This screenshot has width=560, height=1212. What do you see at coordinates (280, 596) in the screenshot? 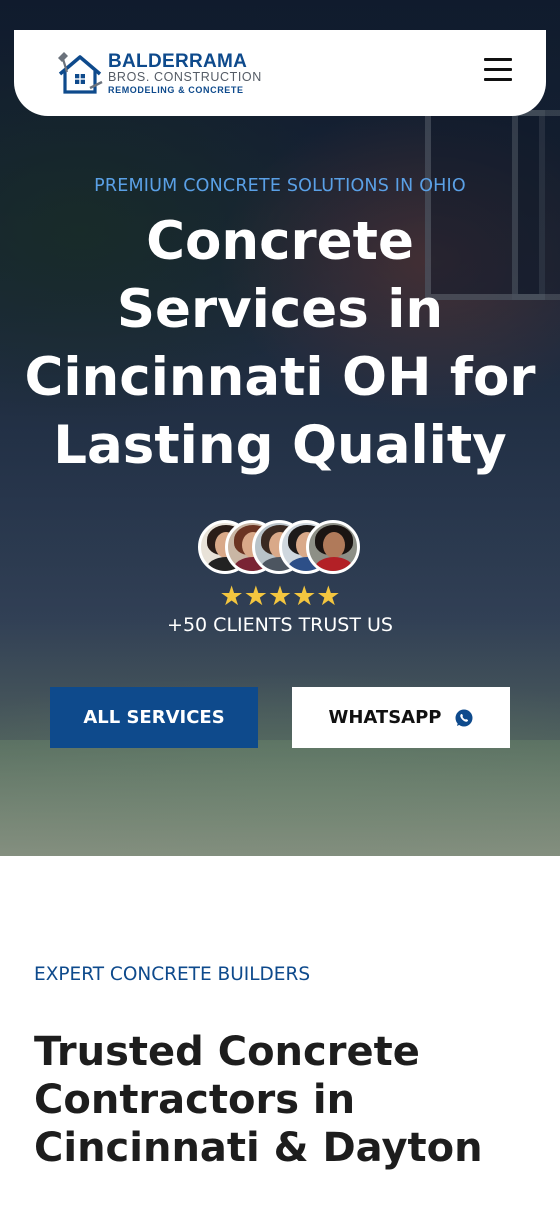
I see `rating-stars: ★★★★★` at bounding box center [280, 596].